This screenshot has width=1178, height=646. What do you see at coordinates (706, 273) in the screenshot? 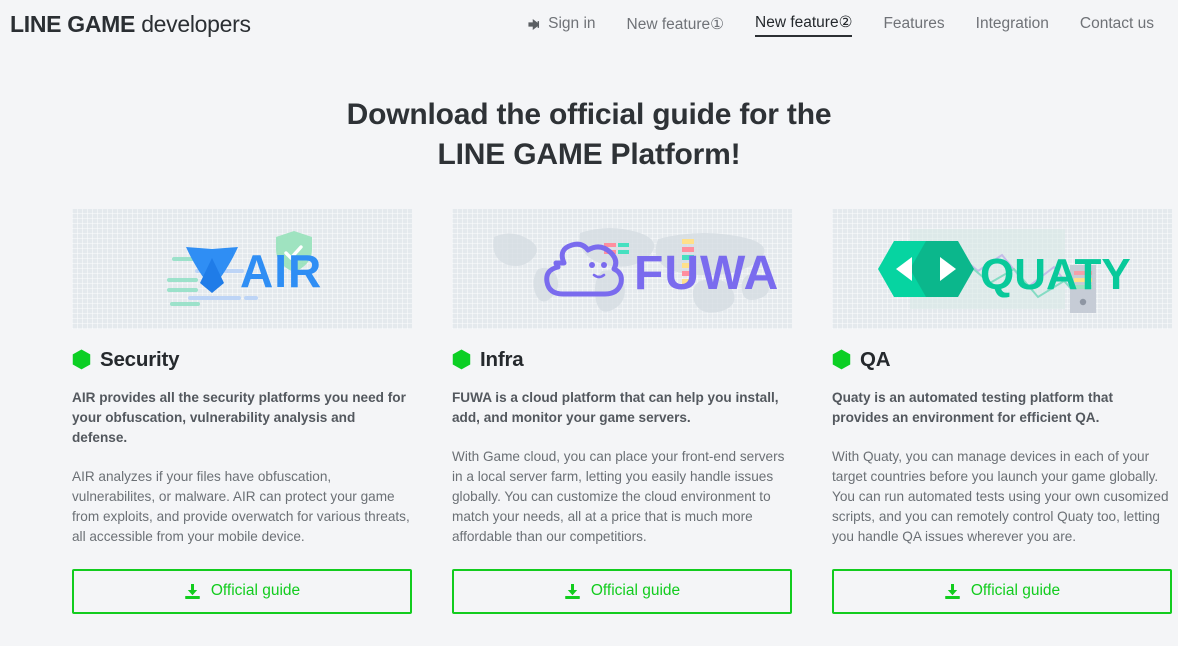
I see `svg-text: FUWA` at bounding box center [706, 273].